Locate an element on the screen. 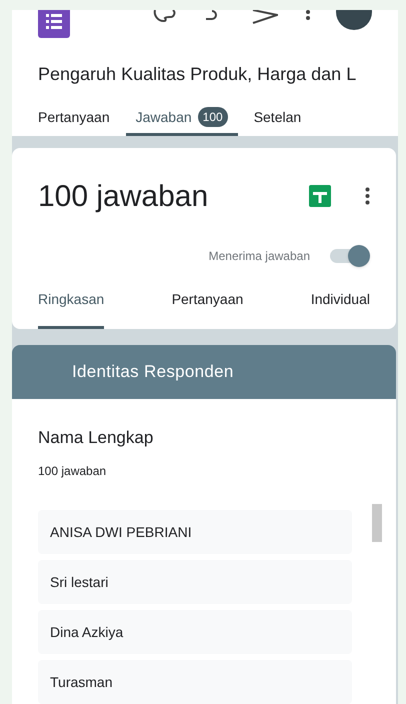 The image size is (406, 704). tab: Setelan is located at coordinates (278, 119).